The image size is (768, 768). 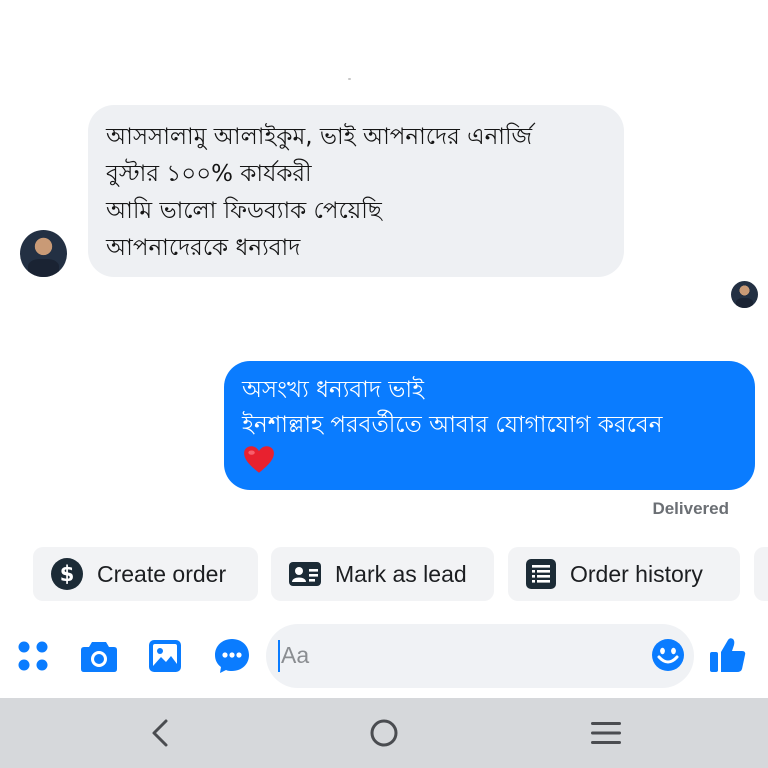 I want to click on order-history-label: Order history, so click(x=636, y=573).